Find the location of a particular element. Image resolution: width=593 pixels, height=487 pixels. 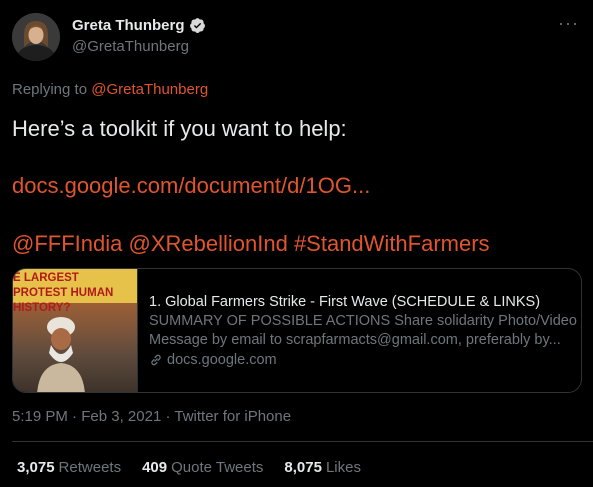

replying-prefix: Replying to is located at coordinates (50, 89).